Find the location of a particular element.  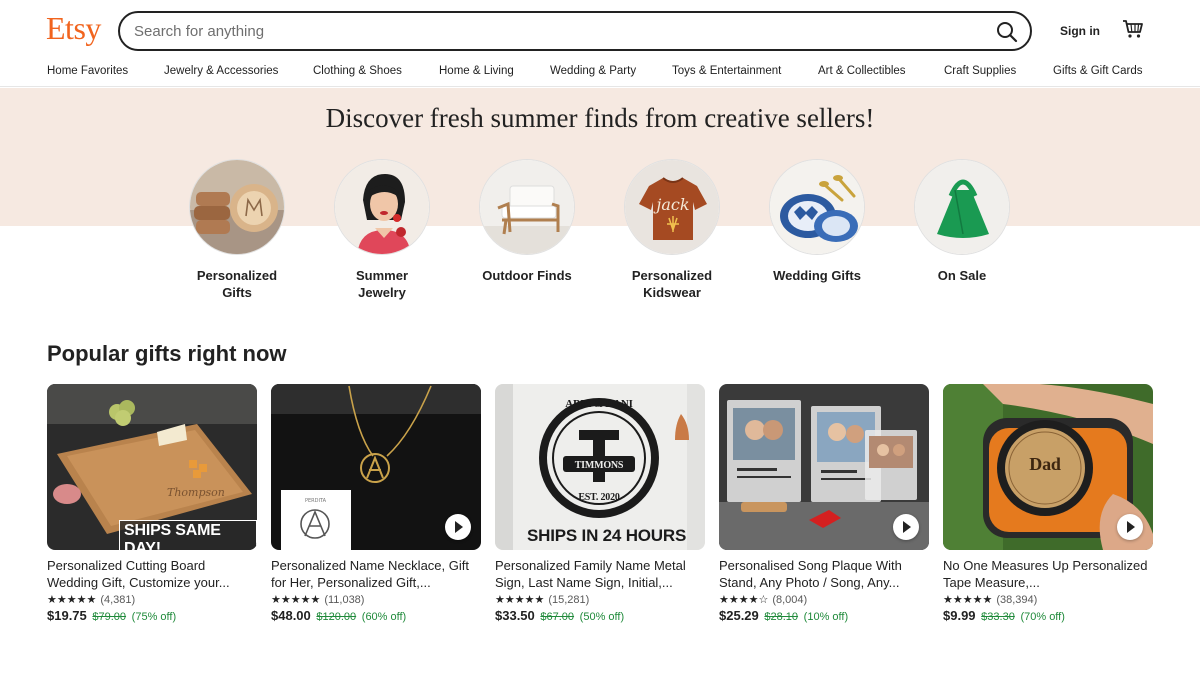

sale-price: $25.29 is located at coordinates (739, 615).